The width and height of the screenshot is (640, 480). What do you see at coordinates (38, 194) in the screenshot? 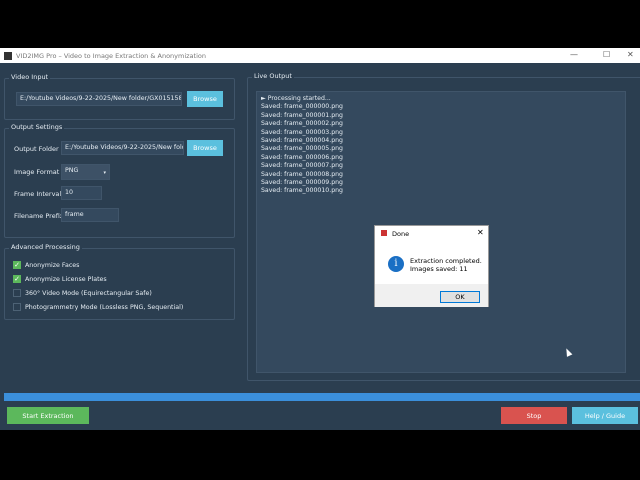
I see `frame-interval-label: Frame Interval` at bounding box center [38, 194].